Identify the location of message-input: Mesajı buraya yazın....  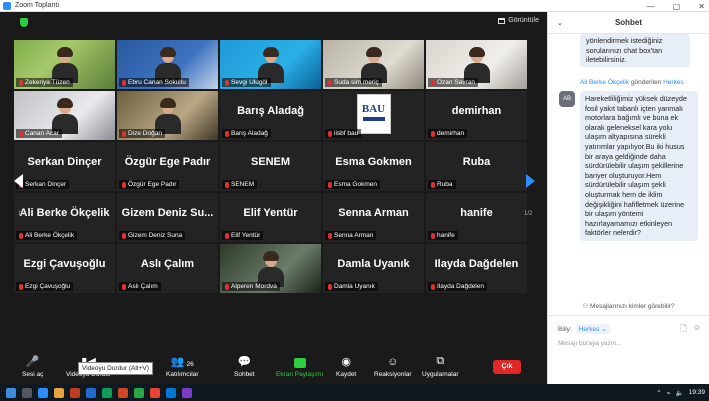
(590, 343).